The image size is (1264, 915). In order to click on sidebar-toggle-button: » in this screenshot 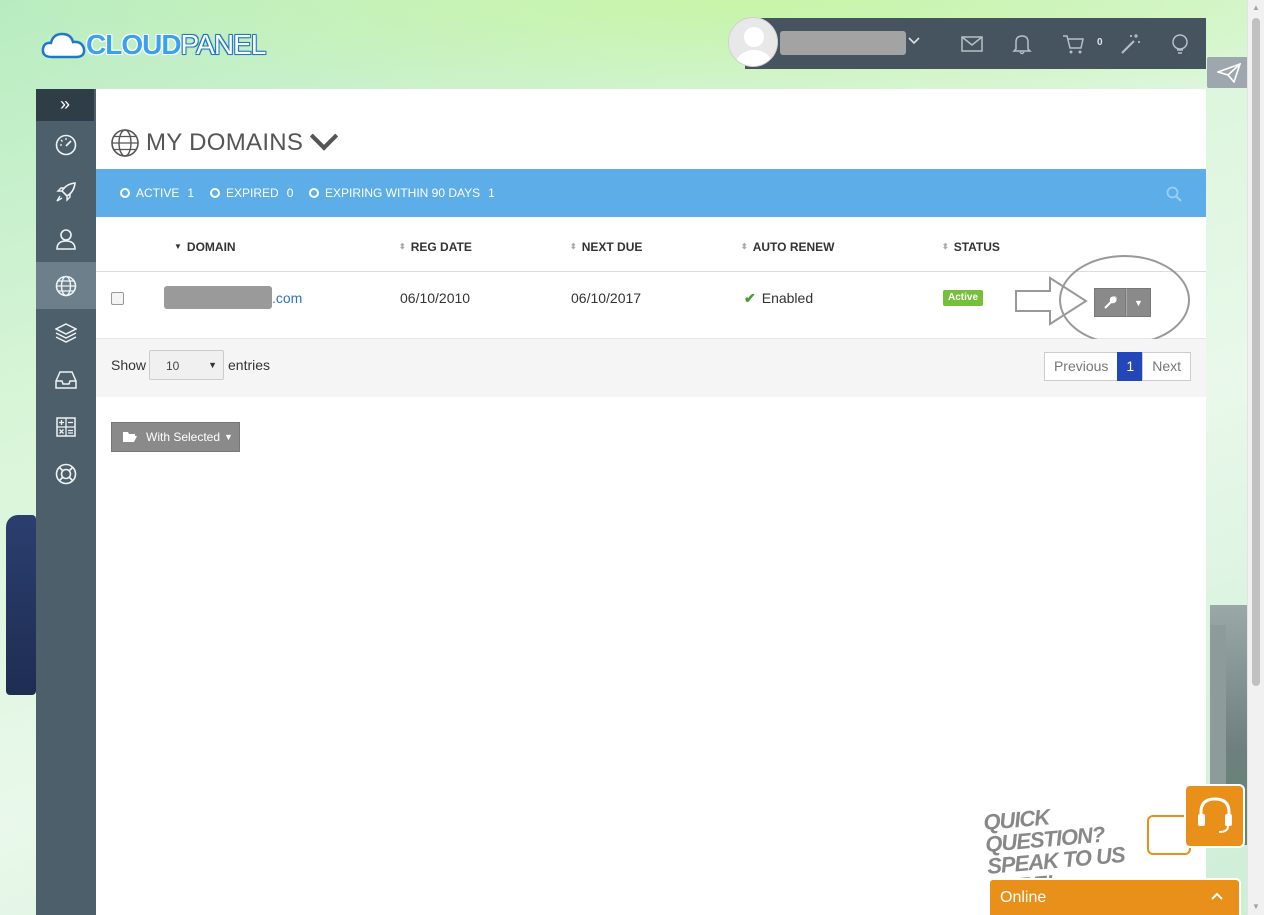, I will do `click(65, 105)`.